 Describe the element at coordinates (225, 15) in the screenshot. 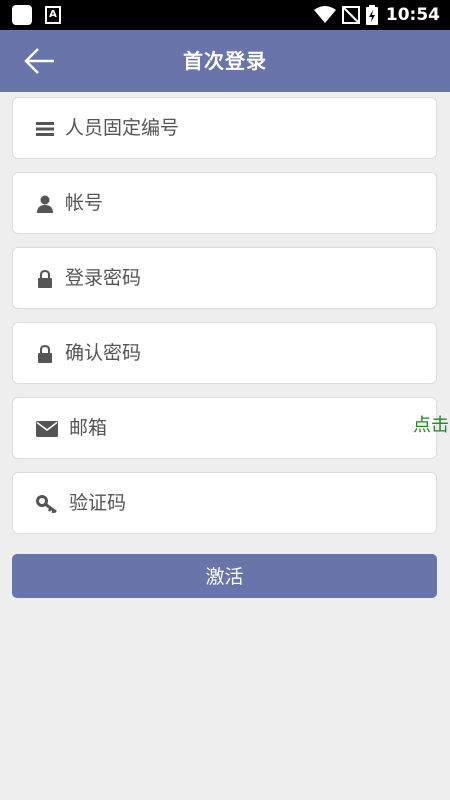

I see `status-bar: A 10:54` at that location.